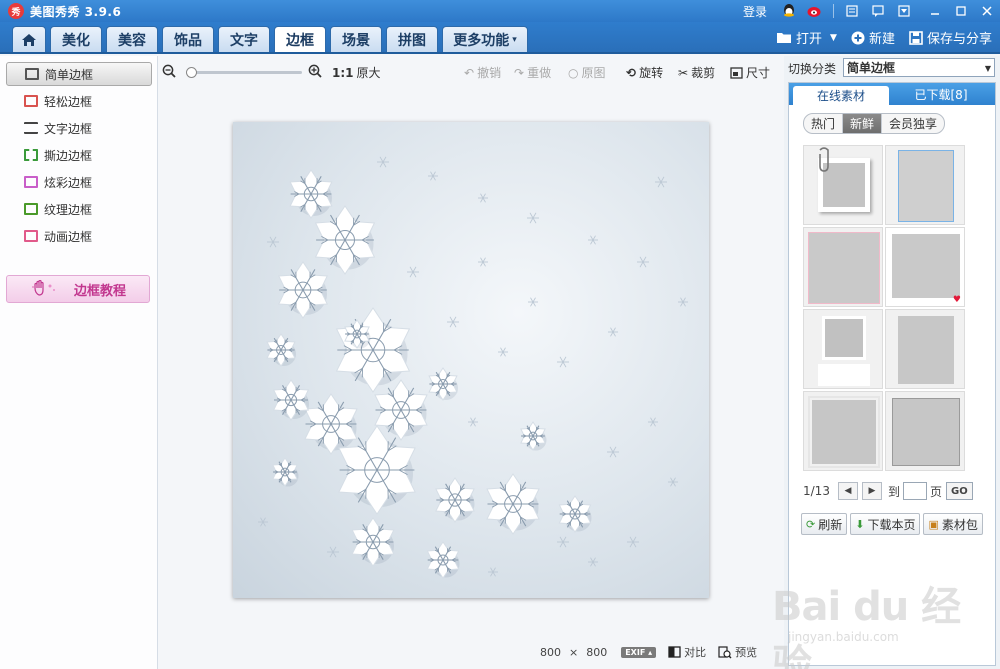 The image size is (1000, 669). Describe the element at coordinates (811, 524) in the screenshot. I see `refresh-icon: ⟳` at that location.